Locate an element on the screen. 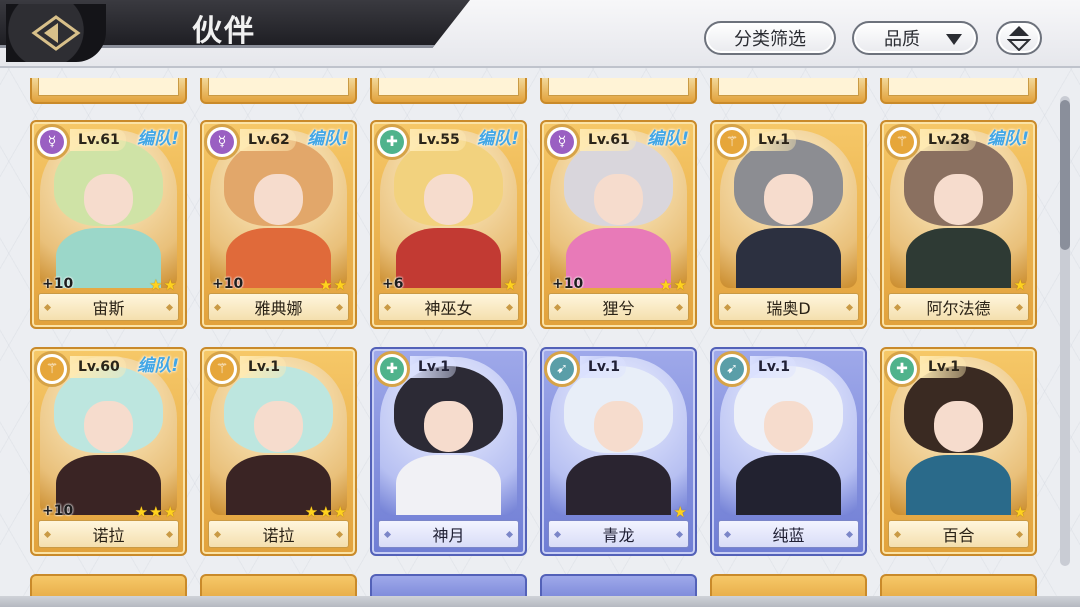 This screenshot has height=607, width=1080. element-icon: ✚ is located at coordinates (392, 142).